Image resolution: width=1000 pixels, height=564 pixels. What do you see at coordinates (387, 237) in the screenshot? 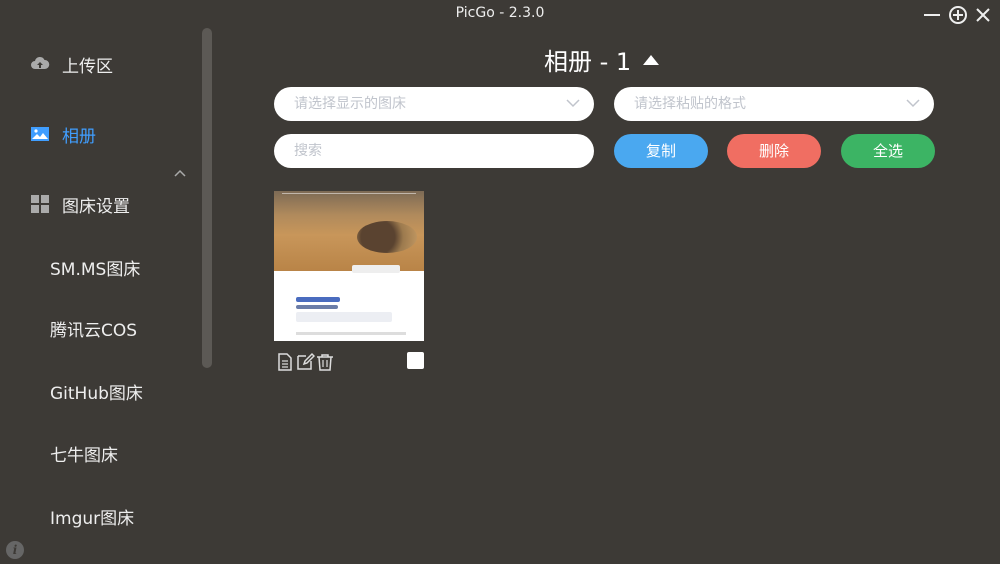
I see `hay-bale-image` at bounding box center [387, 237].